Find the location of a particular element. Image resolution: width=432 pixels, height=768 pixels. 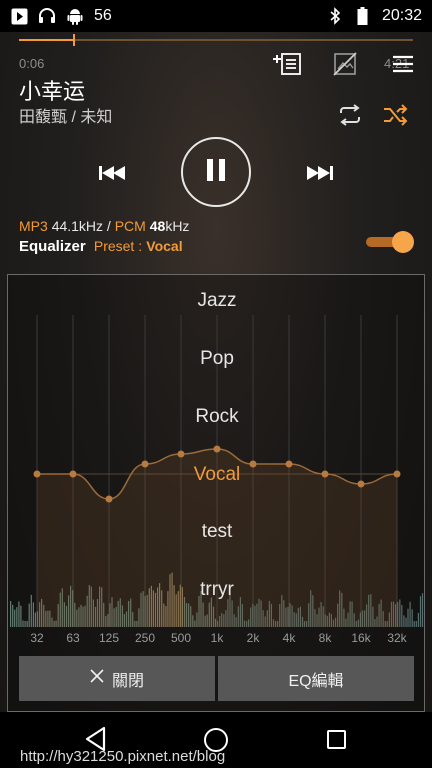

bluetooth-icon is located at coordinates (335, 16).